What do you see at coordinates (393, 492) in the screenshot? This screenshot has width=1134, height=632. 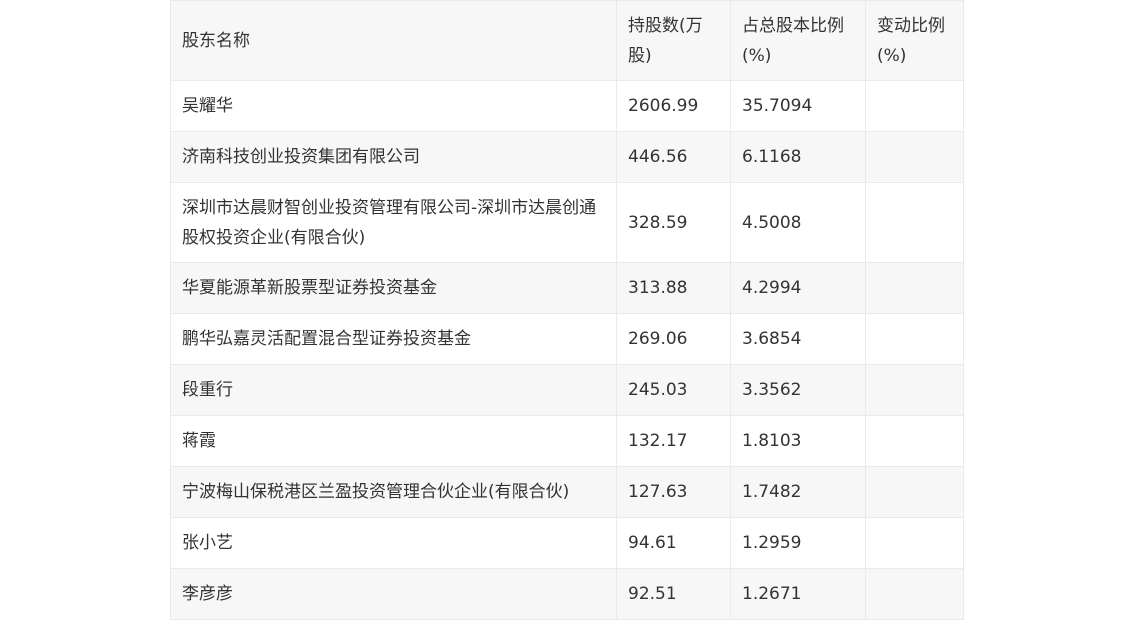 I see `cell-shareholder-name: 宁波梅山保税港区兰盈投资管理合伙企业(有限合伙)` at bounding box center [393, 492].